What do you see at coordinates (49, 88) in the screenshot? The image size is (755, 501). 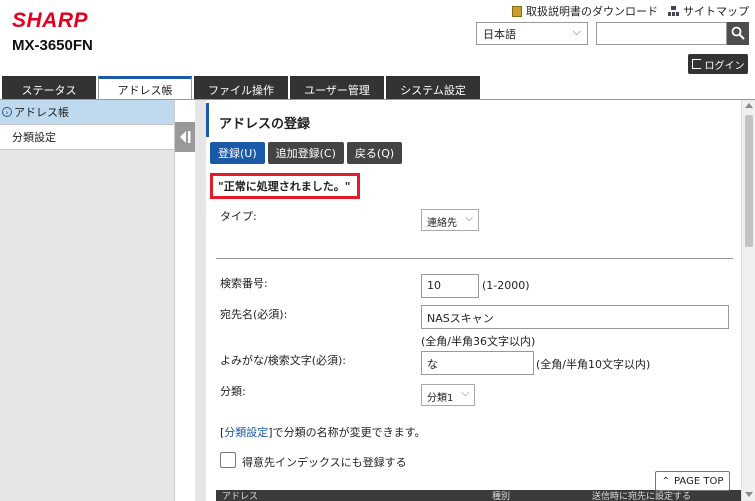 I see `tab-status: ステータス` at bounding box center [49, 88].